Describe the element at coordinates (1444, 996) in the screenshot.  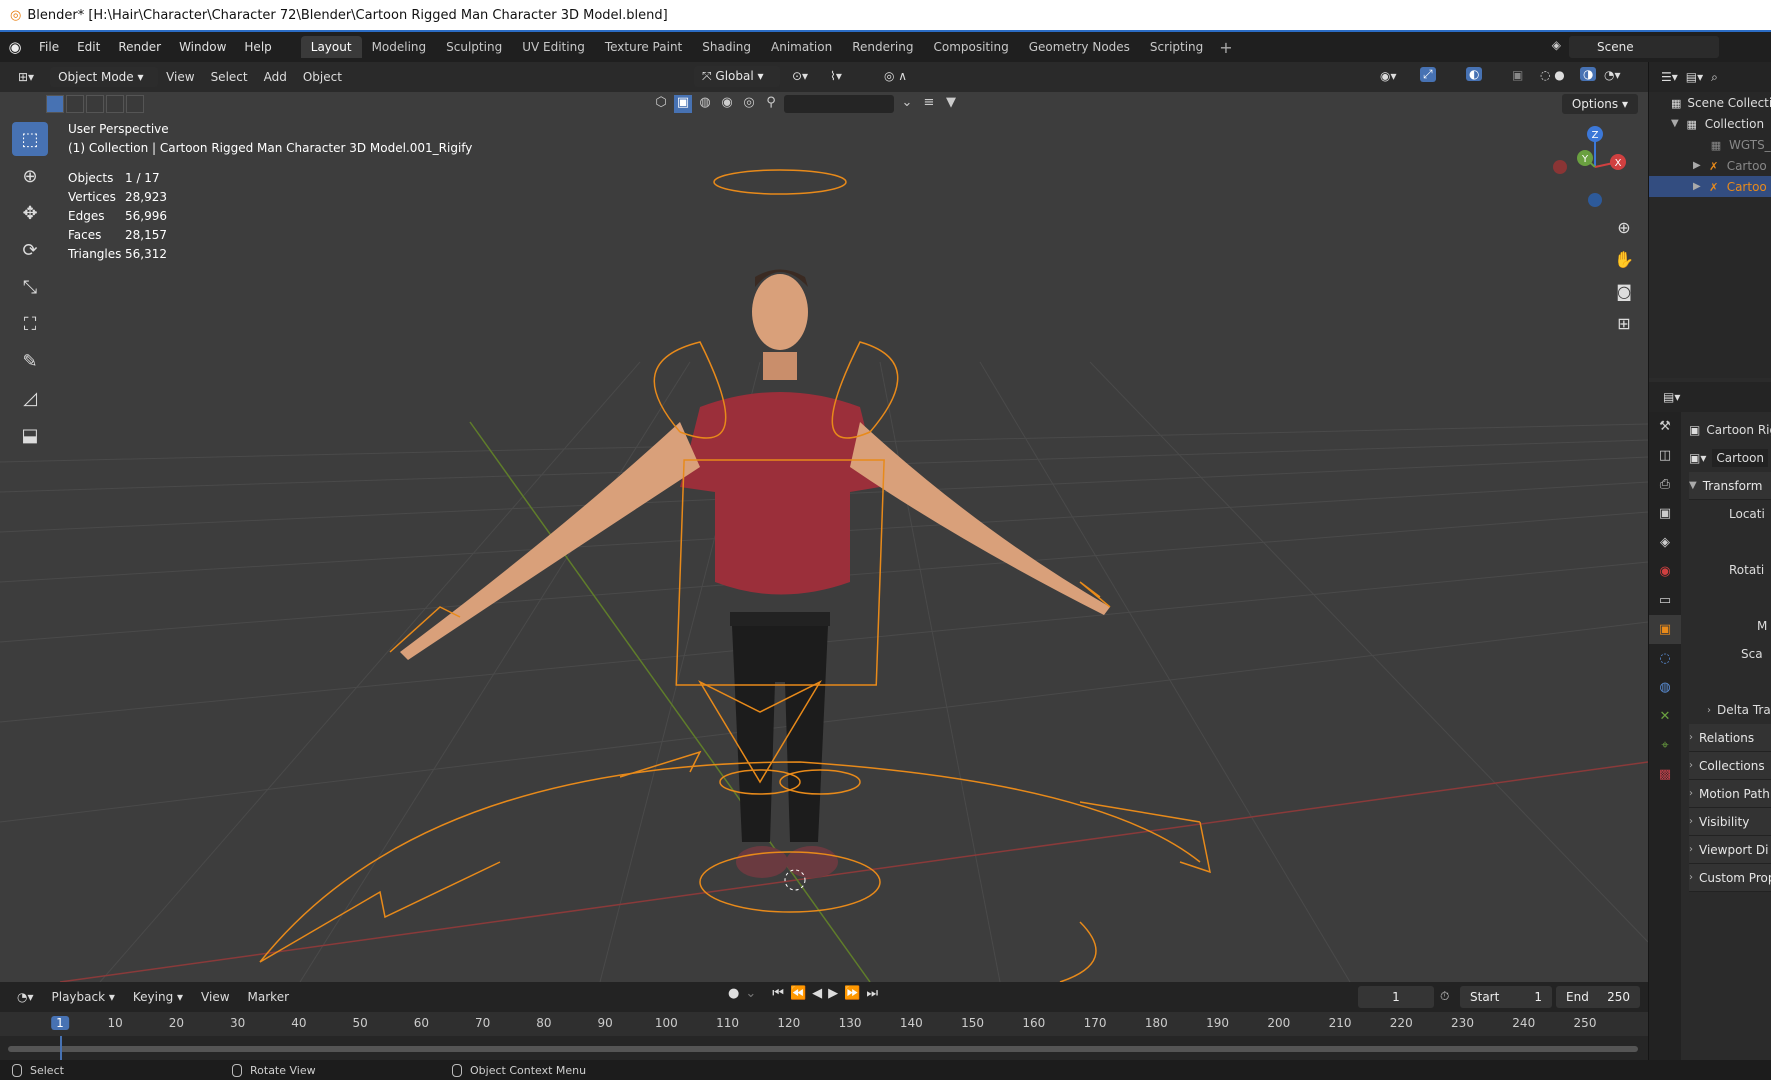
I see `stopwatch-icon: ⏱` at that location.